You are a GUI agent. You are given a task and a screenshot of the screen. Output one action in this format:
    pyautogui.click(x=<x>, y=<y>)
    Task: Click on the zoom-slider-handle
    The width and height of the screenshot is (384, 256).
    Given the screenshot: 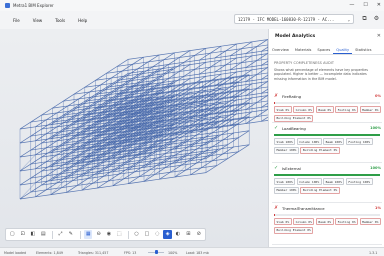 What is the action you would take?
    pyautogui.click(x=156, y=252)
    